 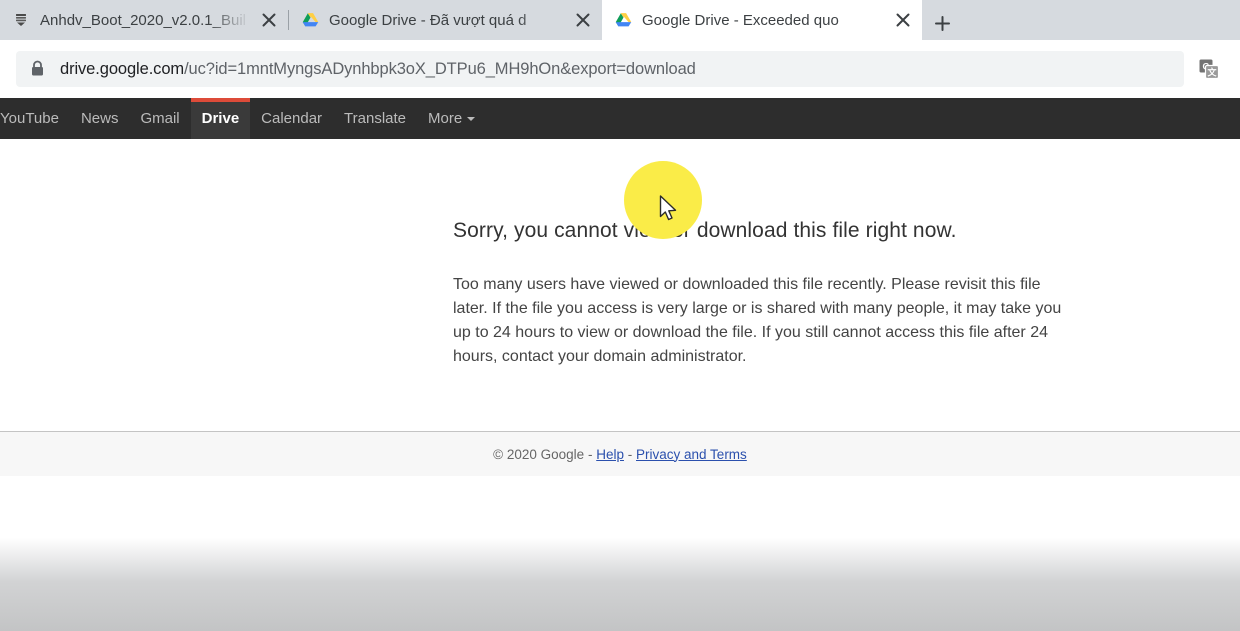 What do you see at coordinates (539, 454) in the screenshot?
I see `copyright-text: © 2020 Google` at bounding box center [539, 454].